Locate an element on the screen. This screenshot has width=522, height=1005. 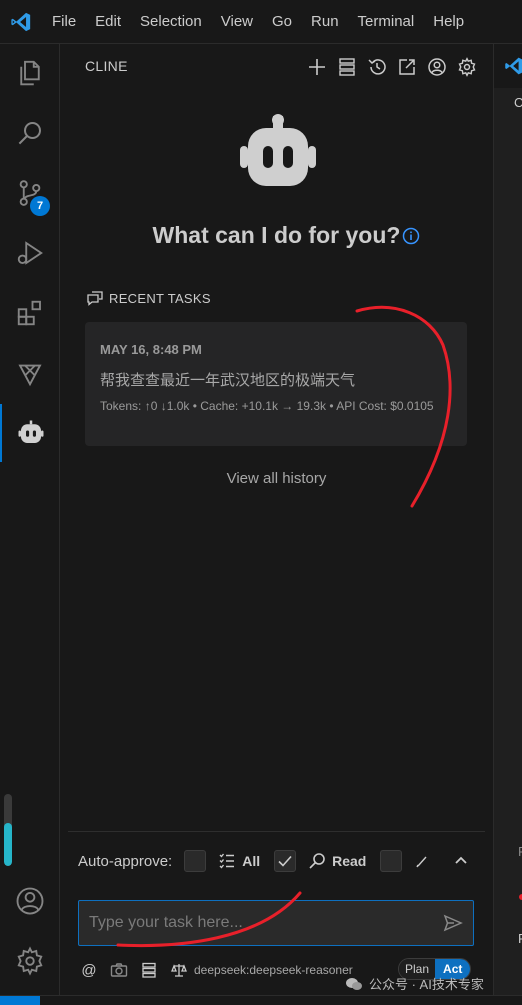
task-text: 帮我查查最近一年武汉地区的极端天气 is located at coordinates (228, 380).